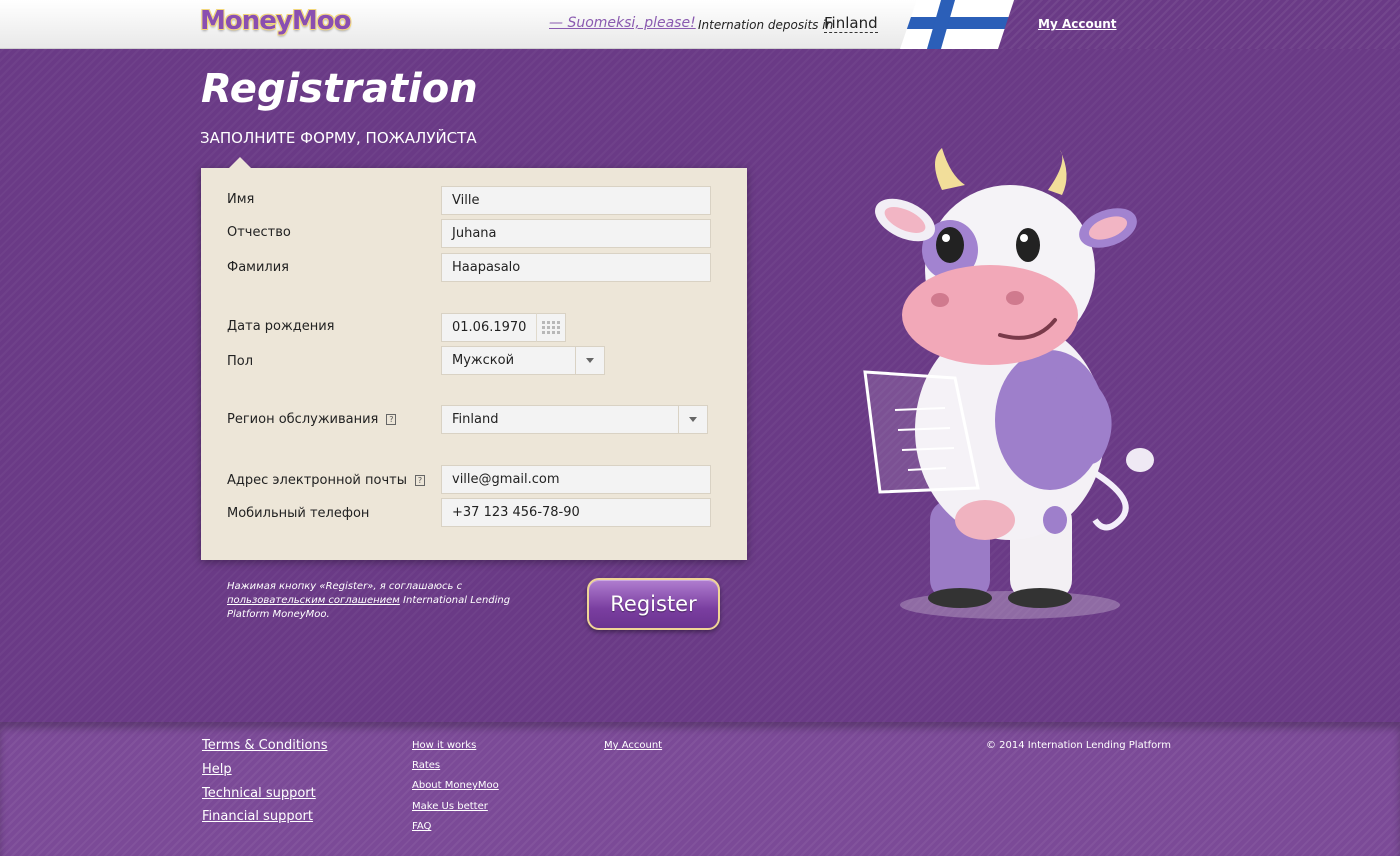 The height and width of the screenshot is (856, 1400). Describe the element at coordinates (622, 23) in the screenshot. I see `language-switch-link: — Suomeksi, please!` at that location.